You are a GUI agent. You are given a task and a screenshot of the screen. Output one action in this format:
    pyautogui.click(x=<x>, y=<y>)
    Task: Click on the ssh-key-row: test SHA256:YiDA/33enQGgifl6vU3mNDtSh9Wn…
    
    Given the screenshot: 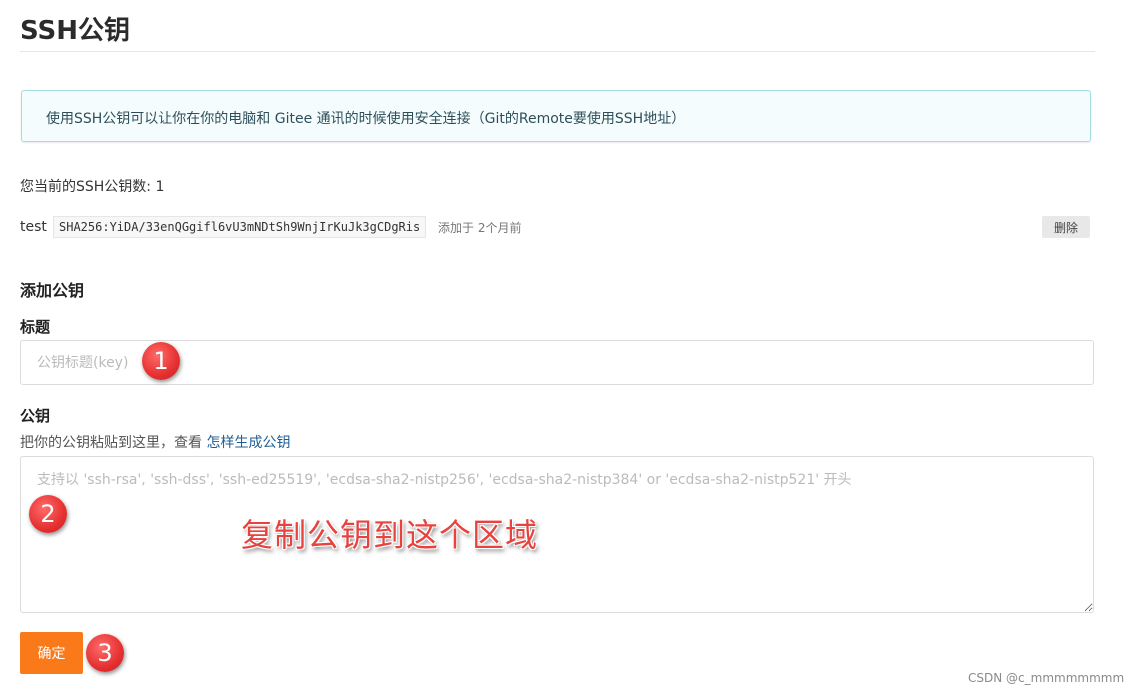 What is the action you would take?
    pyautogui.click(x=556, y=227)
    